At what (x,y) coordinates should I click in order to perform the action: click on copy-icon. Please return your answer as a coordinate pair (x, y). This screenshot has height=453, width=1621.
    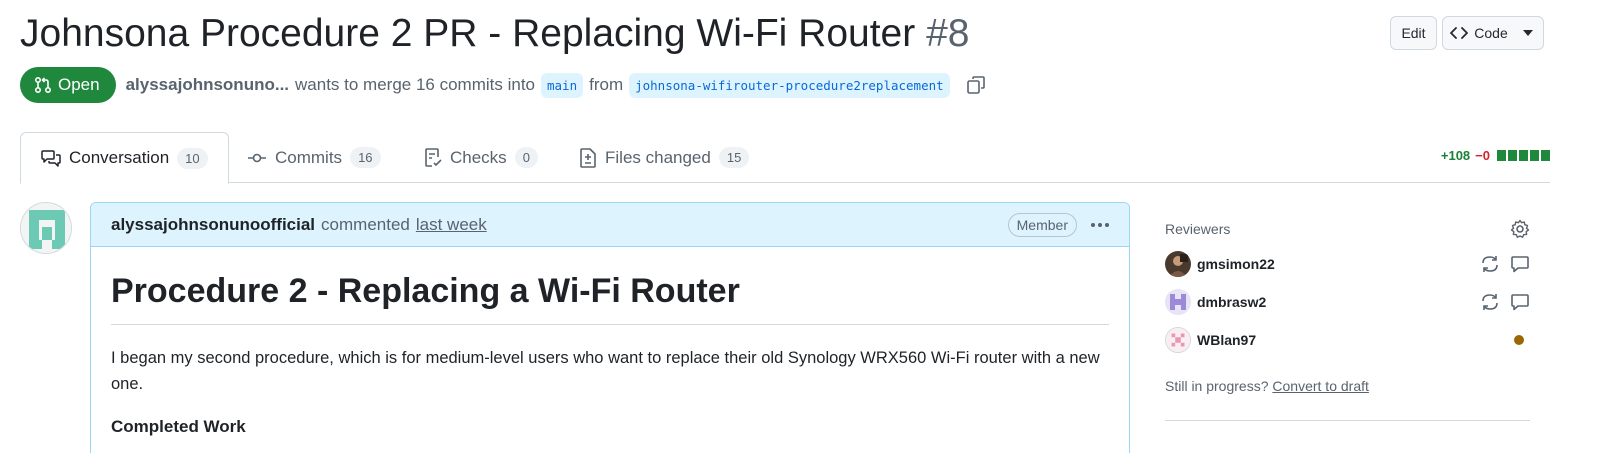
    Looking at the image, I should click on (976, 85).